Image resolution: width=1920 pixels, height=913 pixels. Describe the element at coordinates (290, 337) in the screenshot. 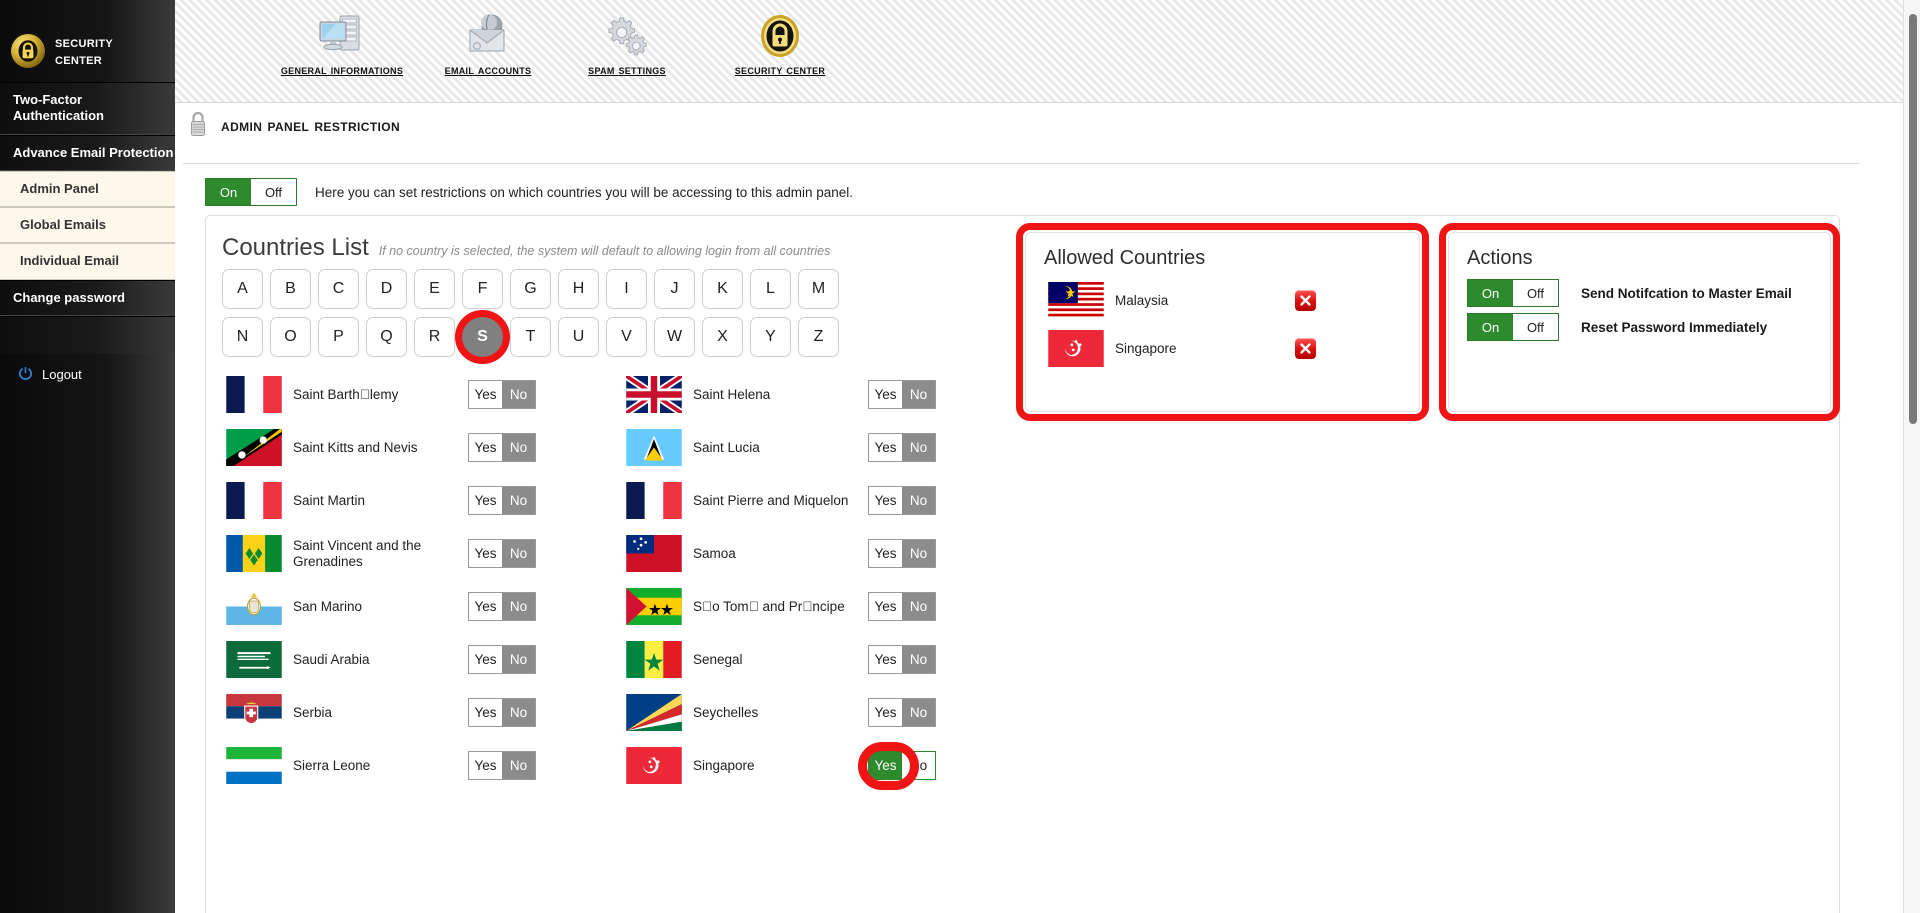

I see `alphabet-filter-o: O` at that location.